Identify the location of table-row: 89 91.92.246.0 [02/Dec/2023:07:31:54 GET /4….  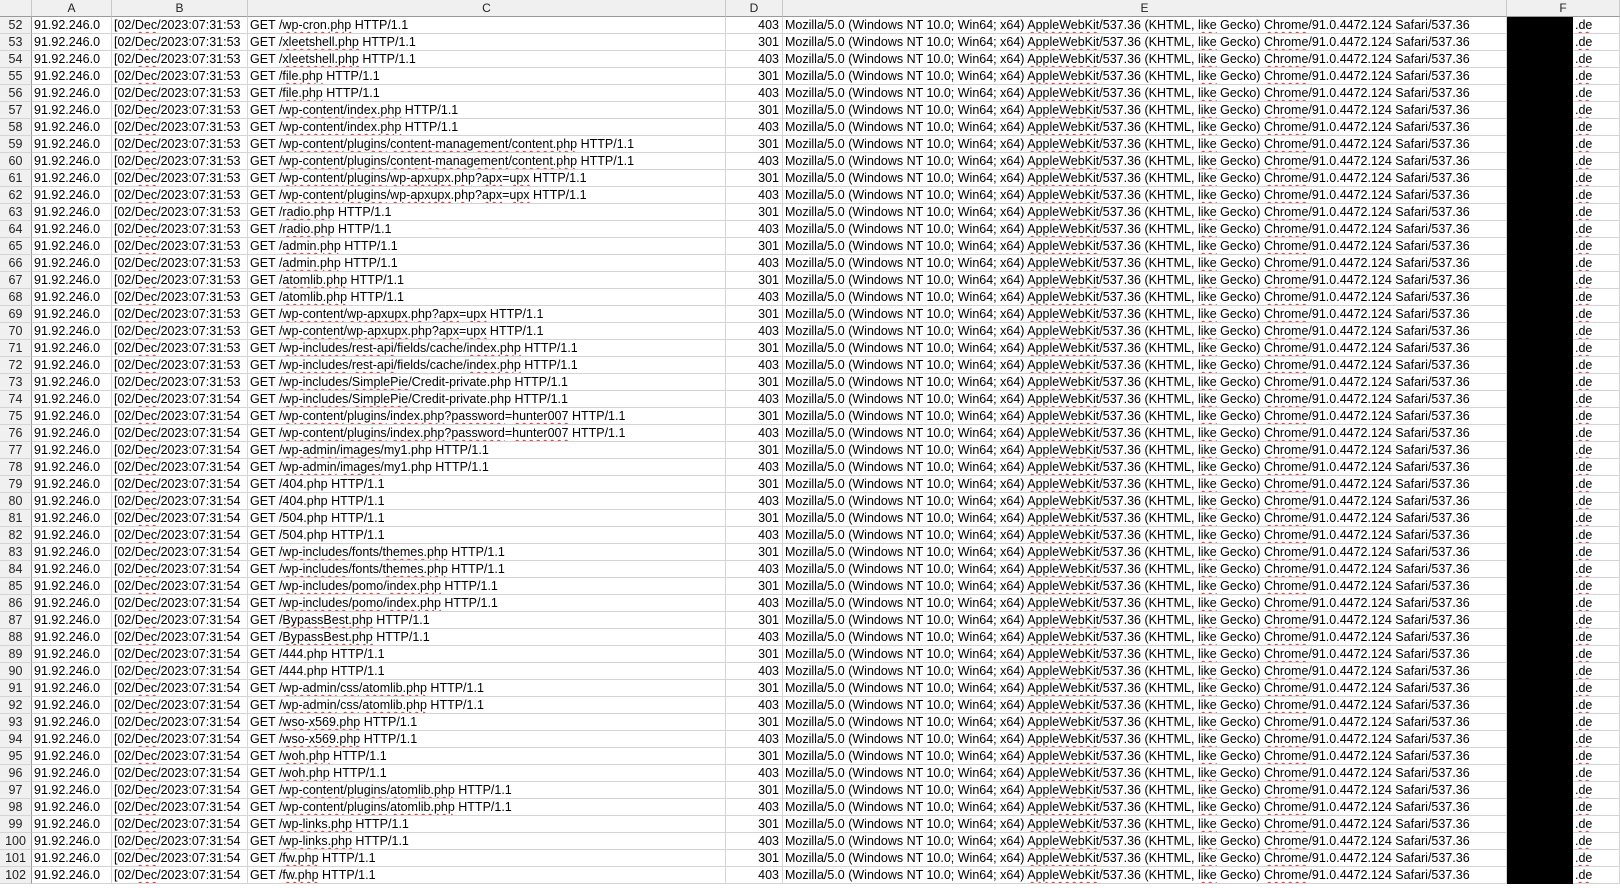
(810, 654).